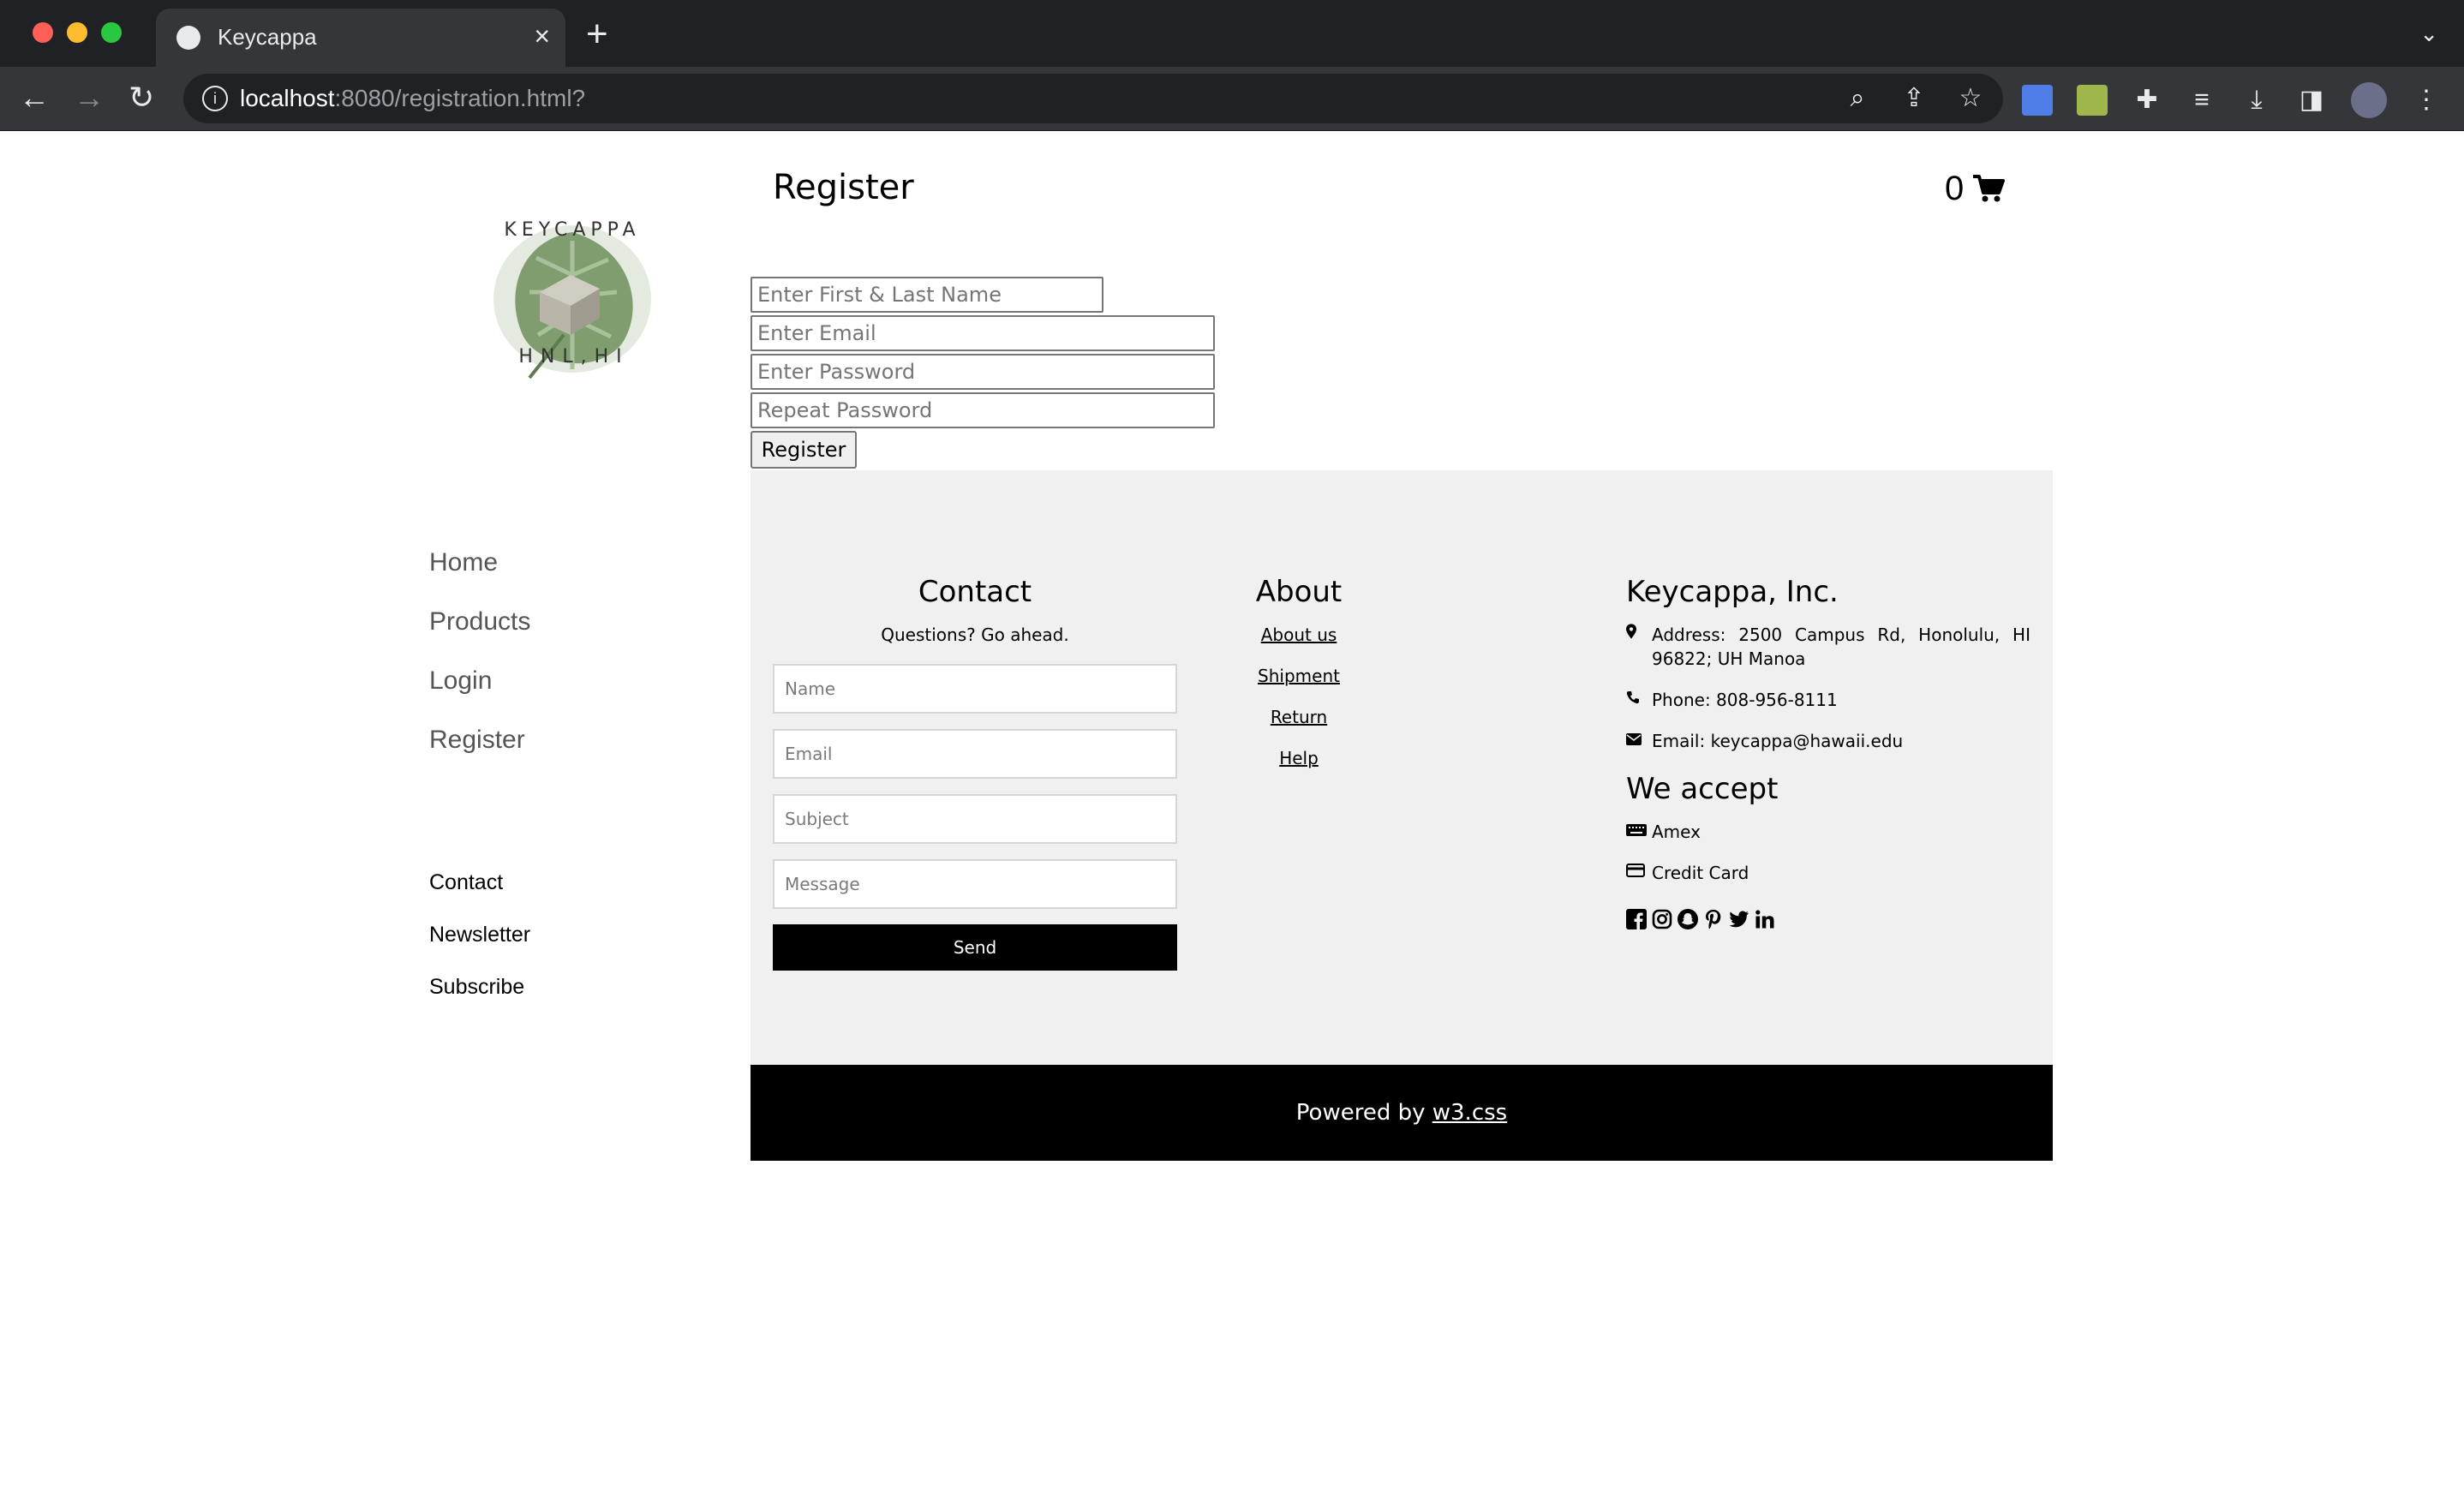  Describe the element at coordinates (1363, 1113) in the screenshot. I see `powered-by-text: Powered by` at that location.